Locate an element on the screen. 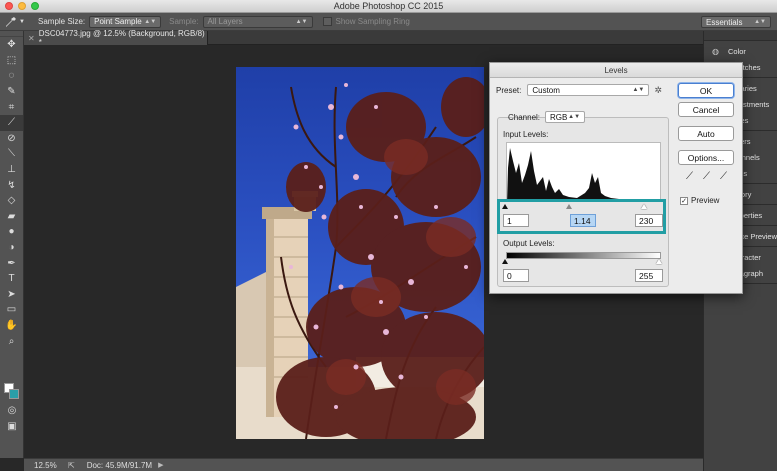 This screenshot has height=471, width=777. input-levels-highlight is located at coordinates (581, 216).